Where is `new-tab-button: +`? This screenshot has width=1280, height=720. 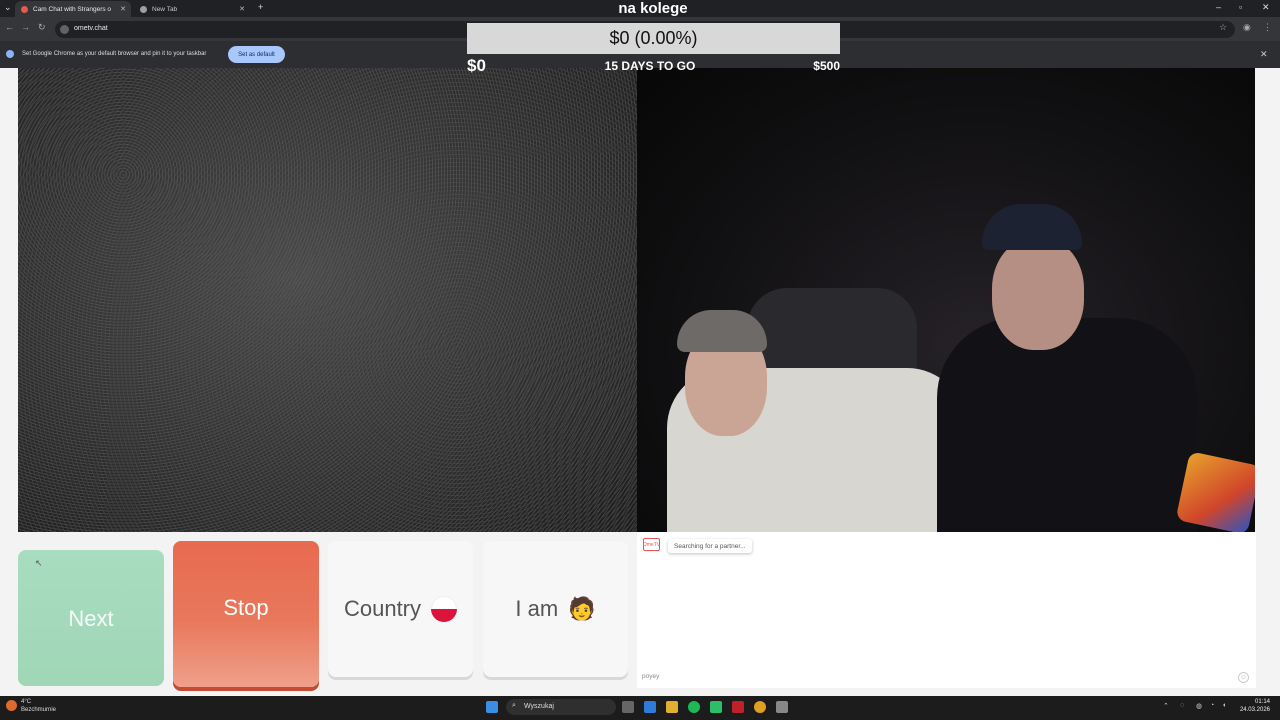
new-tab-button: + is located at coordinates (260, 7).